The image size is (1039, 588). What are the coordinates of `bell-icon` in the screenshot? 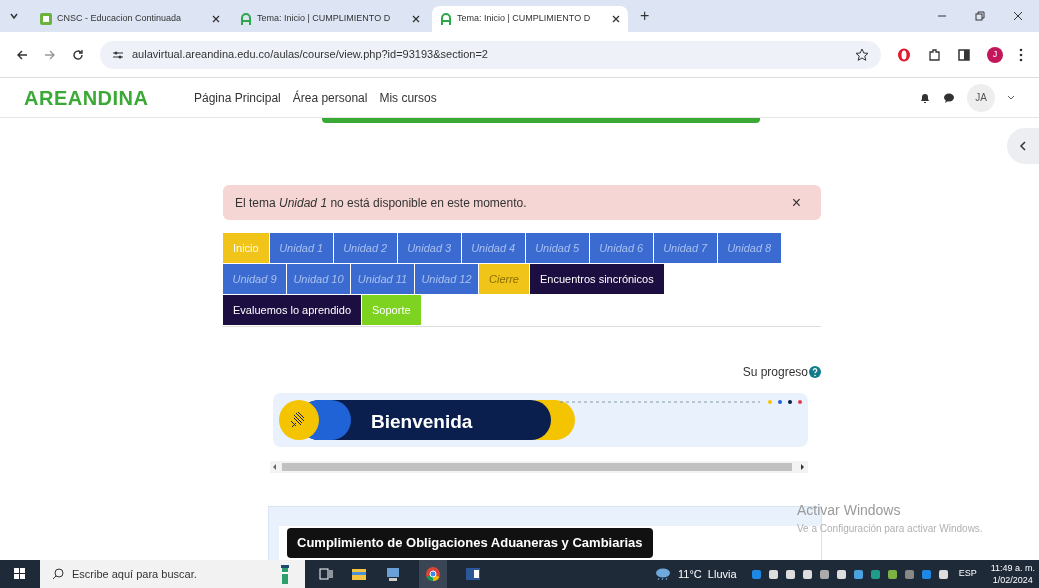 It's located at (925, 97).